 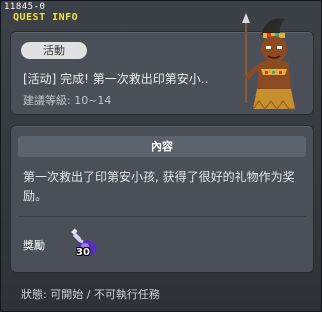 What do you see at coordinates (84, 243) in the screenshot?
I see `reward-item-slot: 30` at bounding box center [84, 243].